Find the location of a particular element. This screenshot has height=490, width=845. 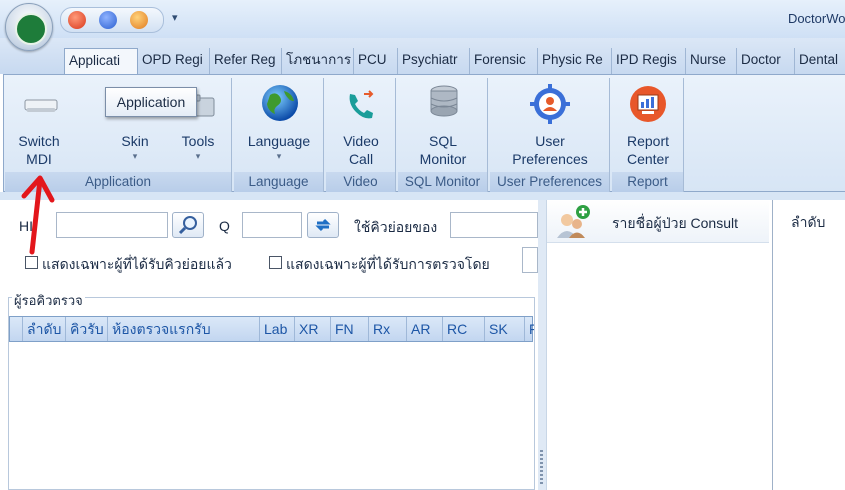

group-sql-monitor: SQL Monitor SQL Monitor is located at coordinates (443, 135).